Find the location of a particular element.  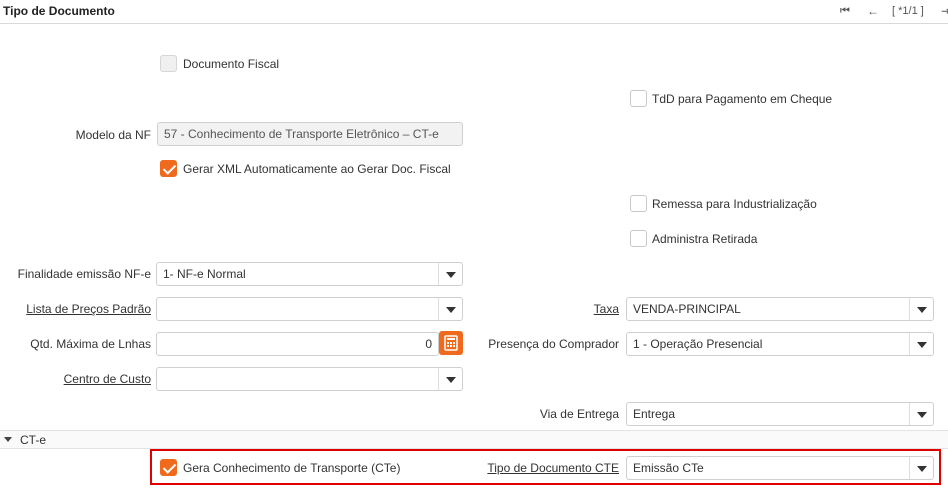

administra-retirada-checkbox is located at coordinates (638, 238).